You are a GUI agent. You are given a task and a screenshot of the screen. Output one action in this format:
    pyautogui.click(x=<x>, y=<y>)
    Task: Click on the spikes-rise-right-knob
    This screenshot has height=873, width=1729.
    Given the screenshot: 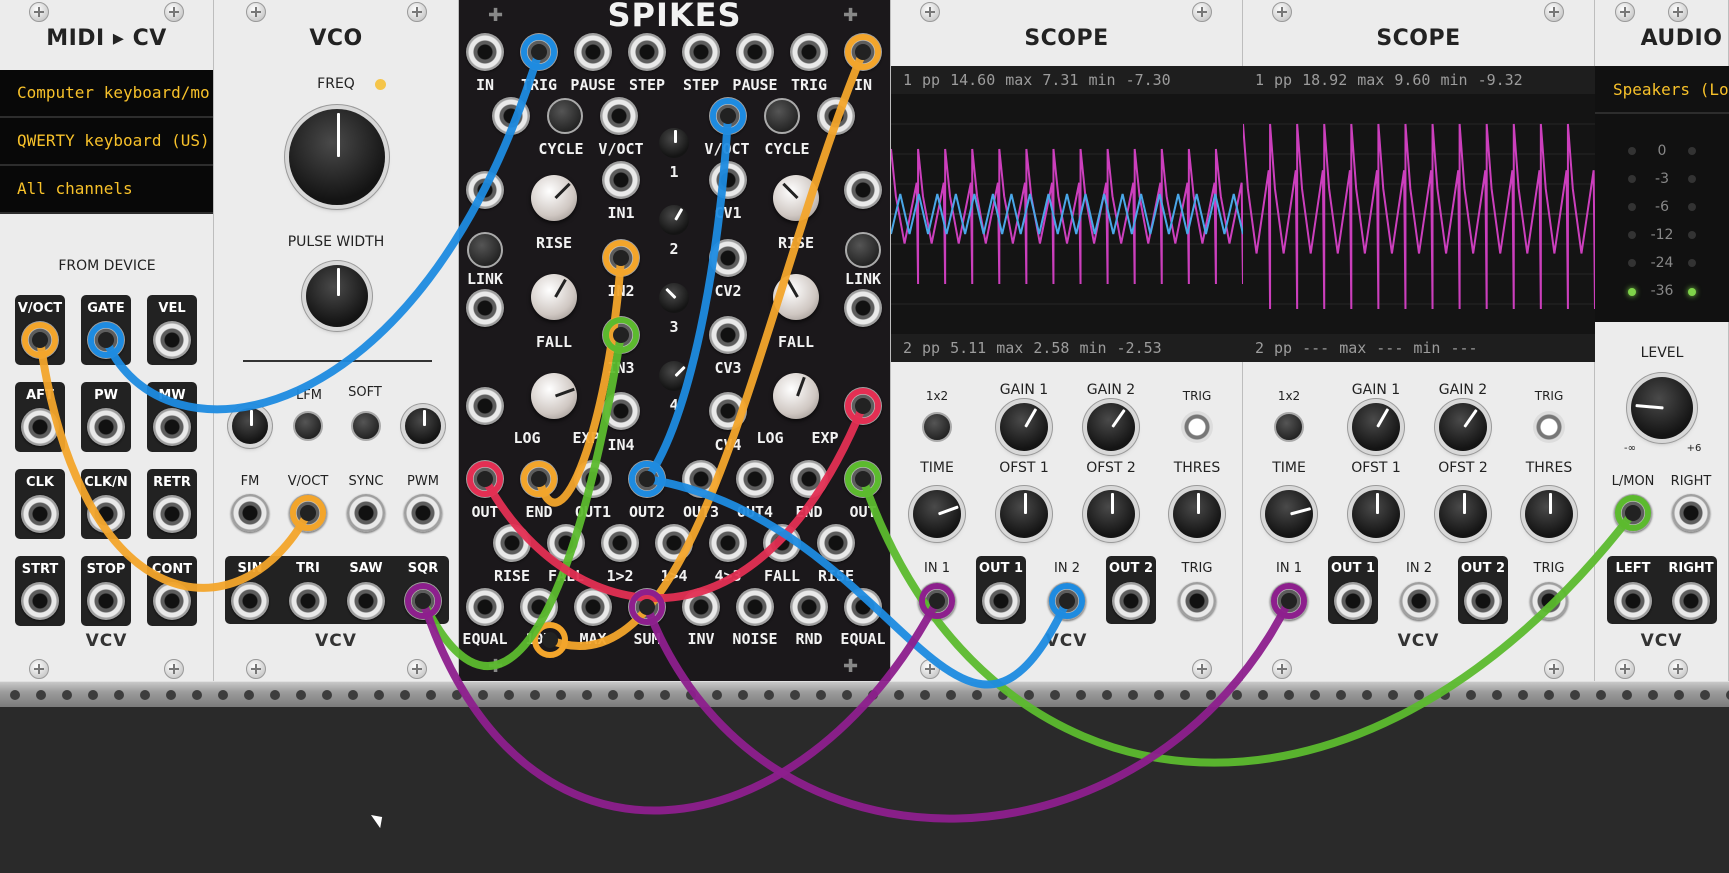 What is the action you would take?
    pyautogui.click(x=796, y=198)
    